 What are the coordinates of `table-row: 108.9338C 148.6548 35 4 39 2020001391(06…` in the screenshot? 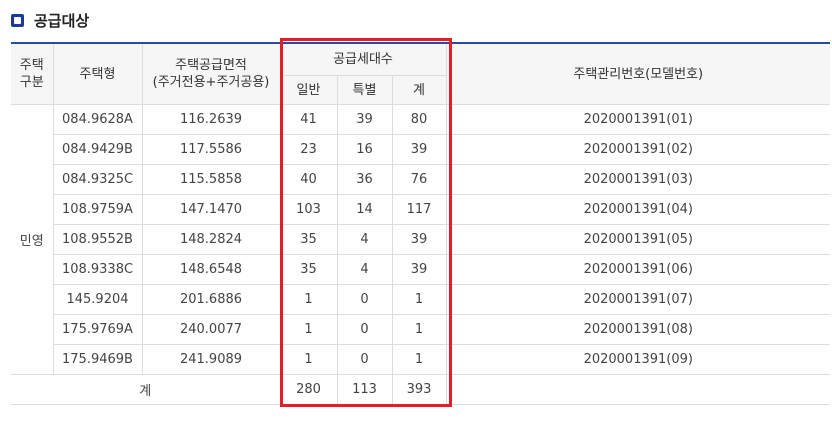 It's located at (421, 269).